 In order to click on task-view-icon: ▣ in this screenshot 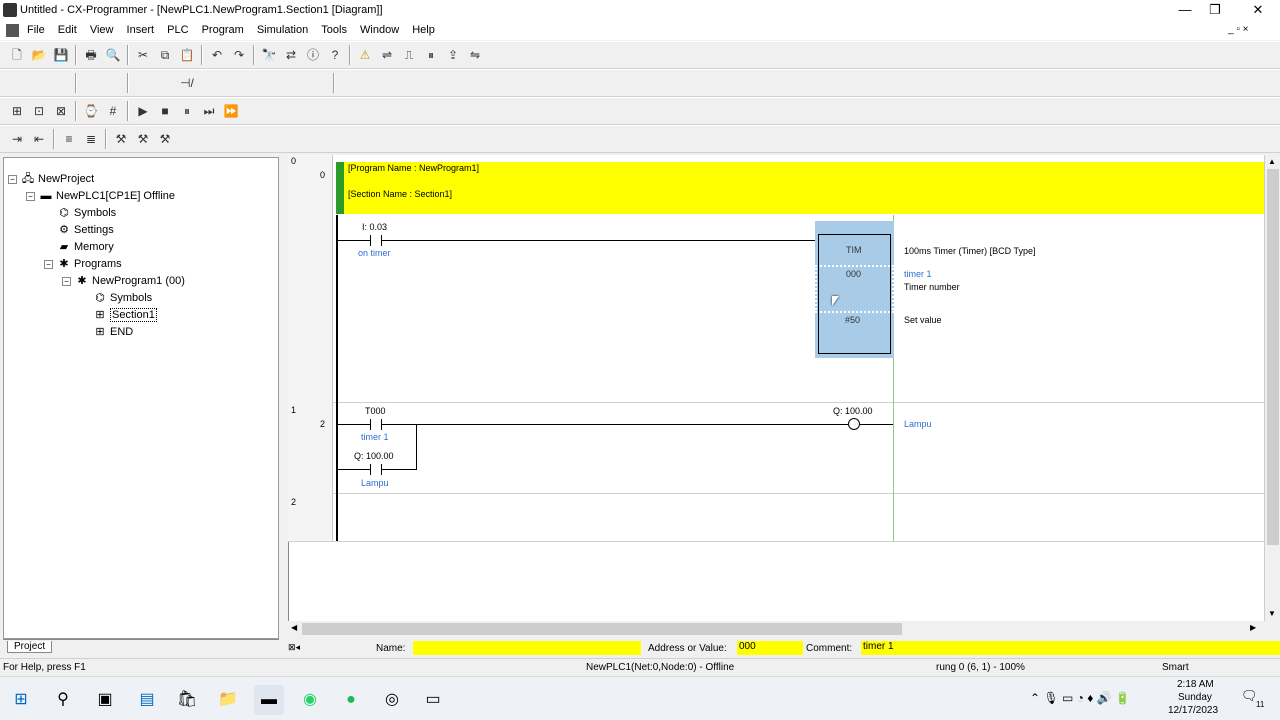, I will do `click(105, 700)`.